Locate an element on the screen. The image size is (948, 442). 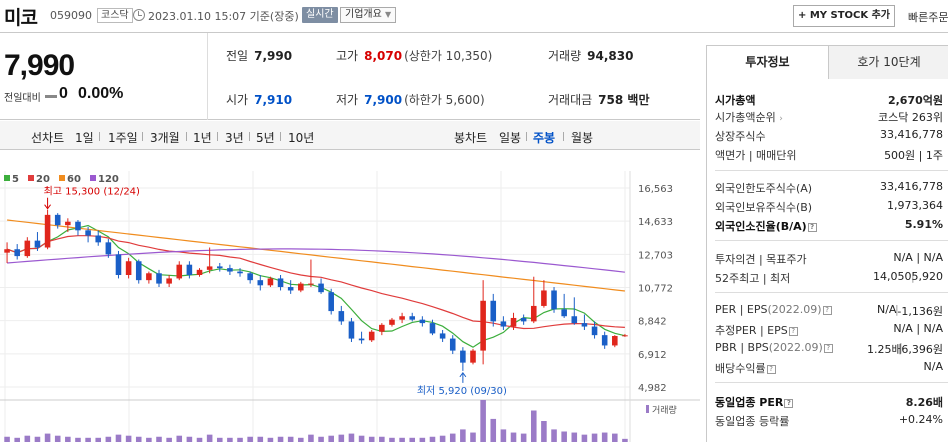
timestamp: 2023.01.10 15:07 기준(장중) is located at coordinates (223, 16).